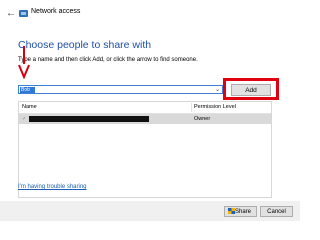  I want to click on annotation-arrow-icon, so click(24, 55).